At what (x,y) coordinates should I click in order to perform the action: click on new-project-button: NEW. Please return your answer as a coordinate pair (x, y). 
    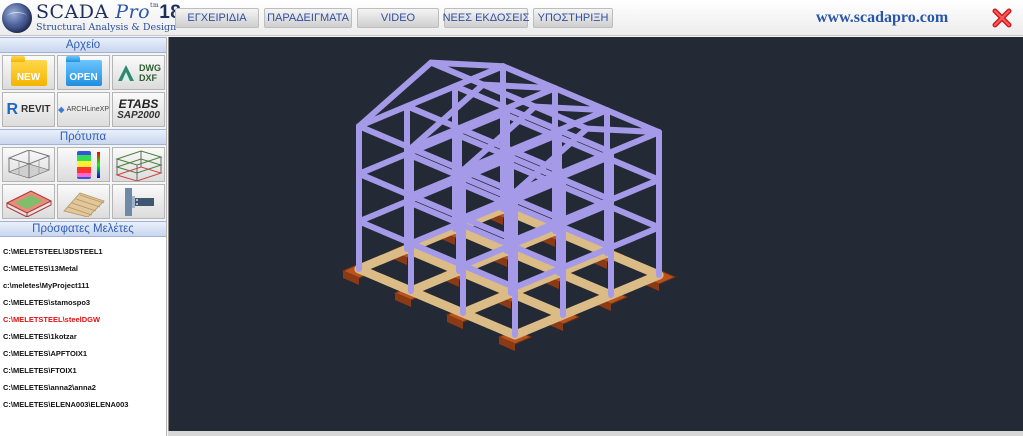
    Looking at the image, I should click on (28, 72).